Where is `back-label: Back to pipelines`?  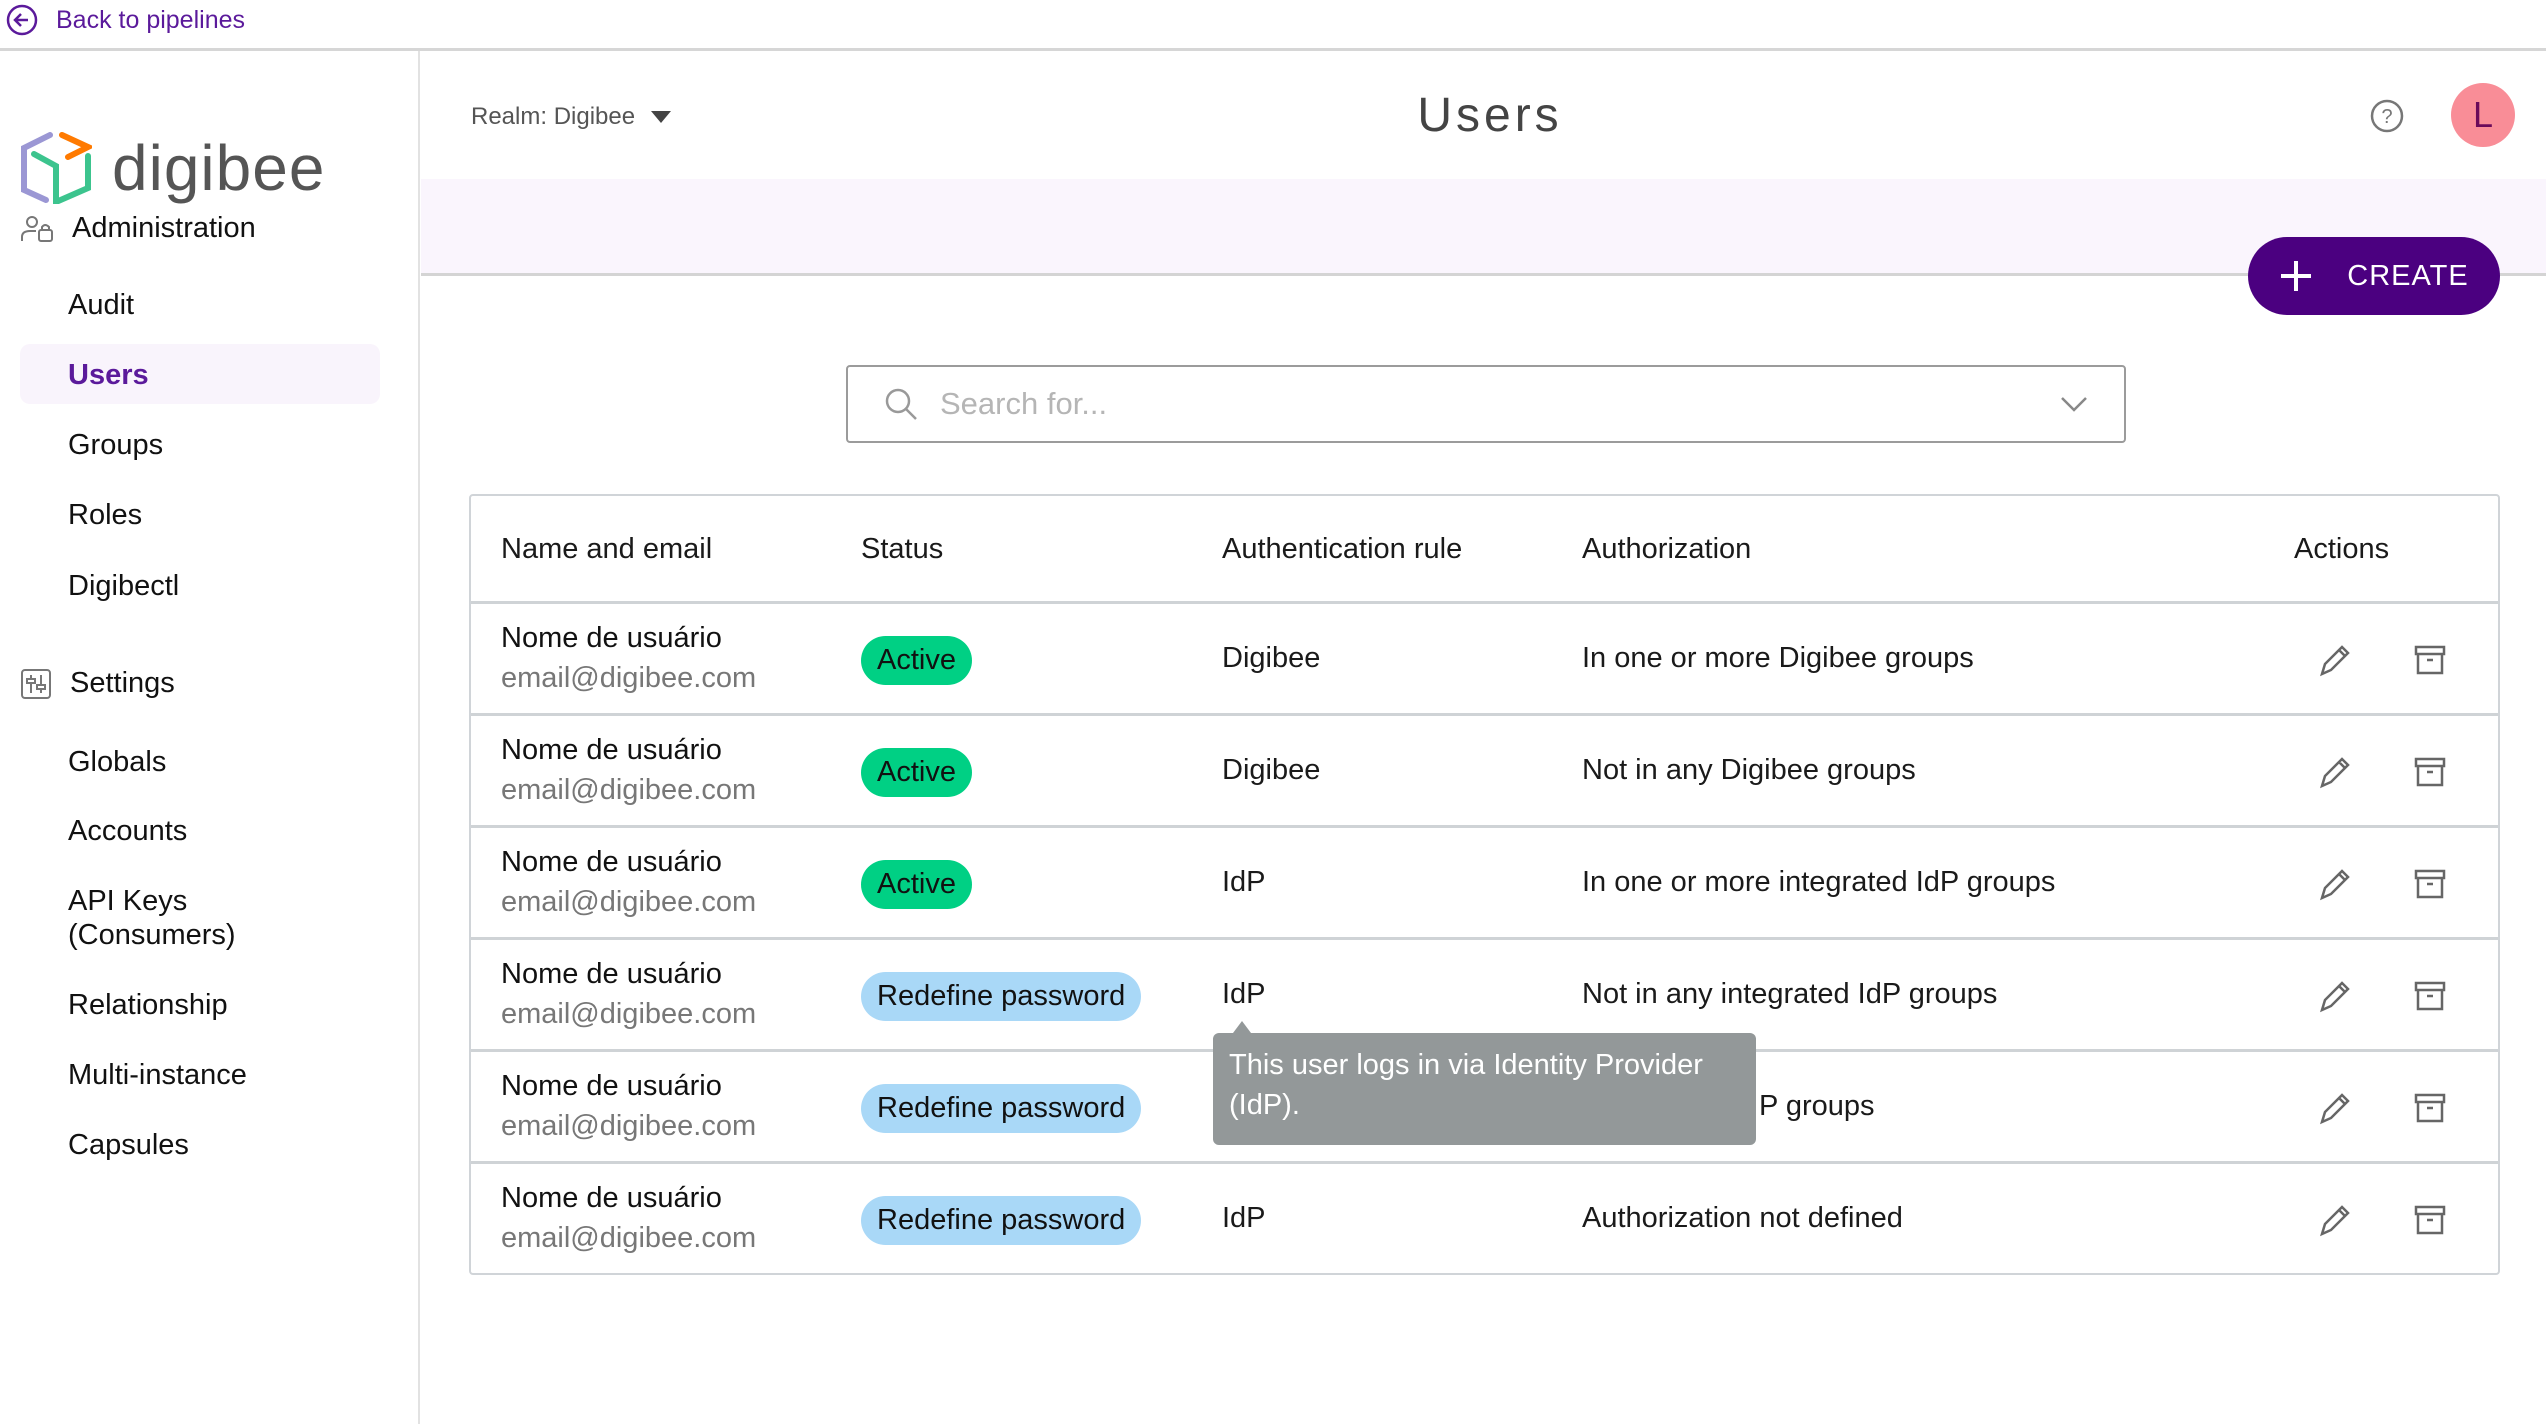
back-label: Back to pipelines is located at coordinates (151, 19).